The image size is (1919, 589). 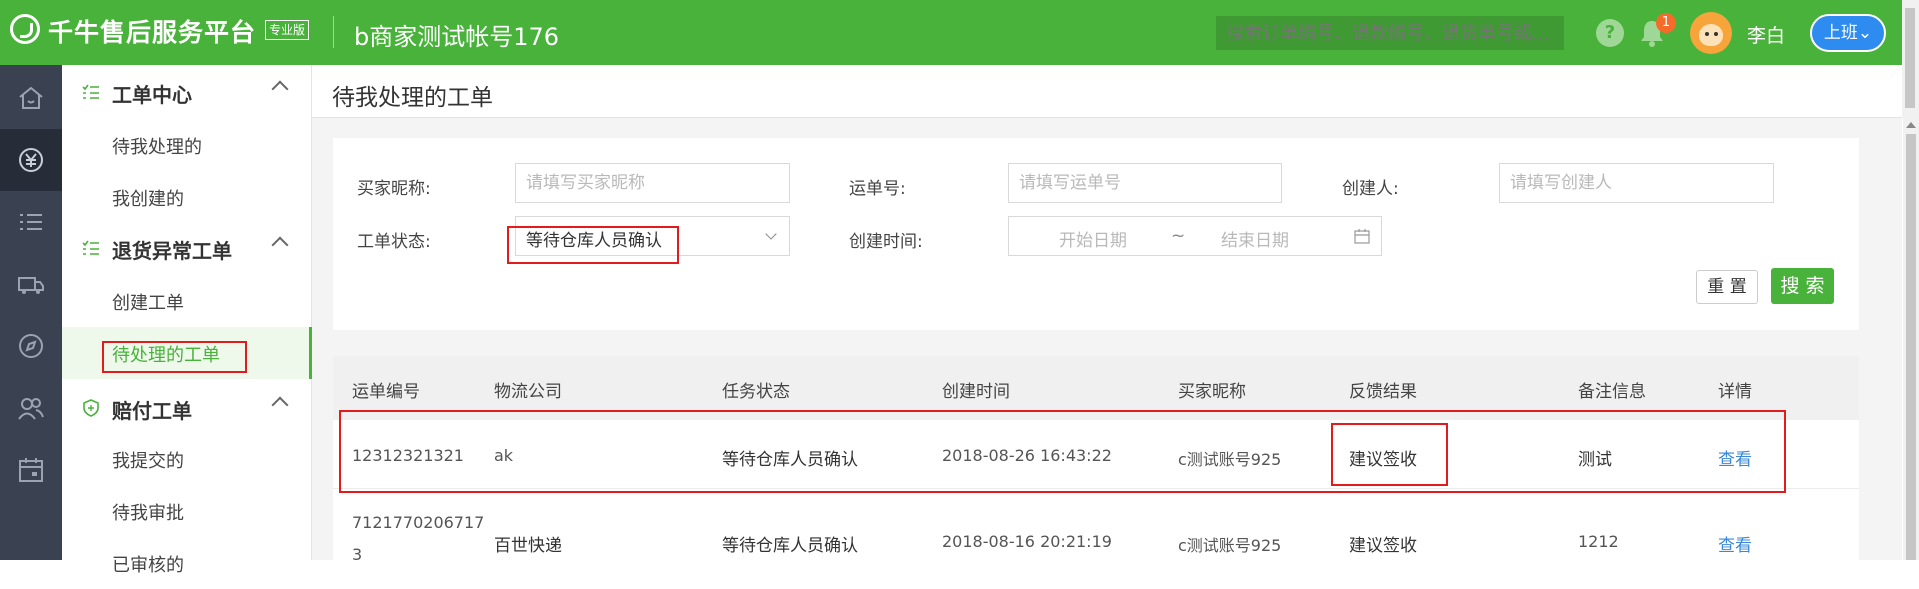 I want to click on rail-users, so click(x=31, y=408).